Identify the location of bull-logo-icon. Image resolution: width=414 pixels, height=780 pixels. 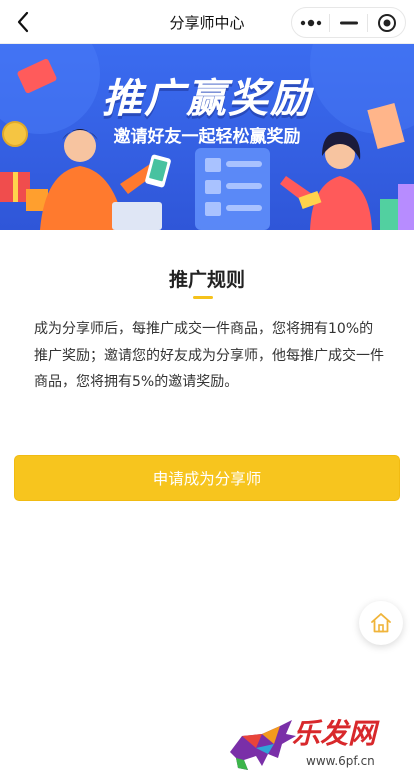
(263, 745).